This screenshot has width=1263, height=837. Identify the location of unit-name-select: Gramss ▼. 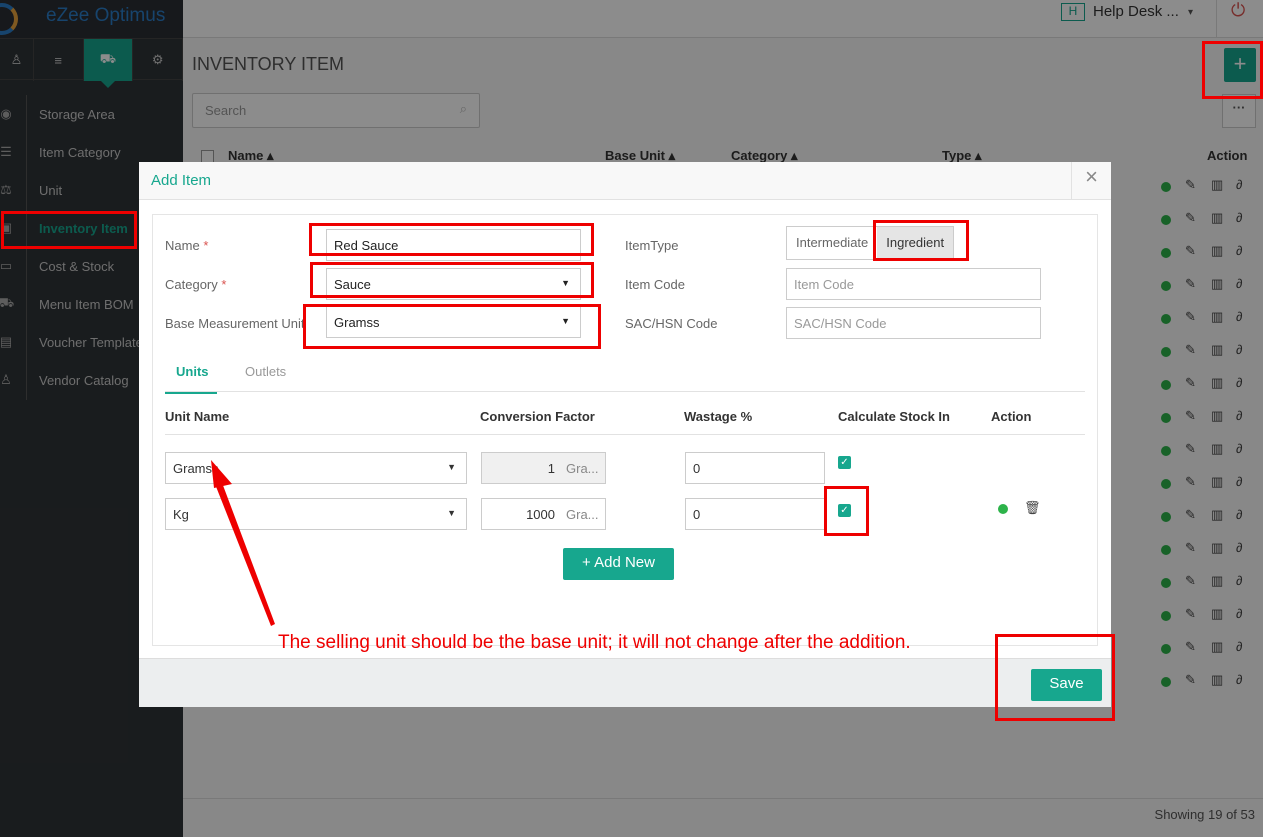
(316, 468).